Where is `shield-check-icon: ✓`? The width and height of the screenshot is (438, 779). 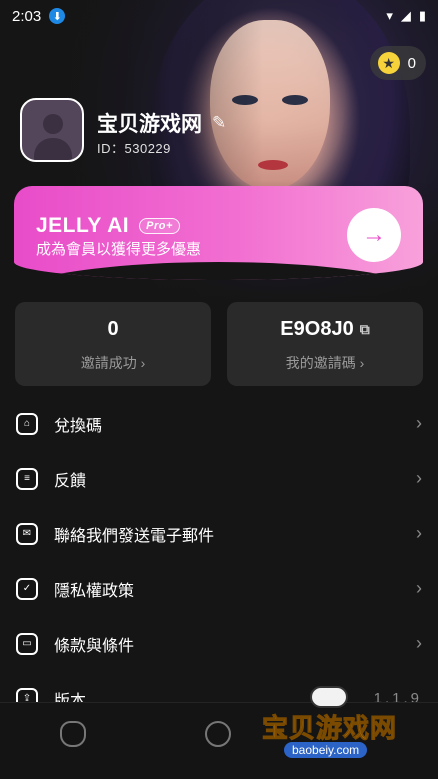 shield-check-icon: ✓ is located at coordinates (27, 588).